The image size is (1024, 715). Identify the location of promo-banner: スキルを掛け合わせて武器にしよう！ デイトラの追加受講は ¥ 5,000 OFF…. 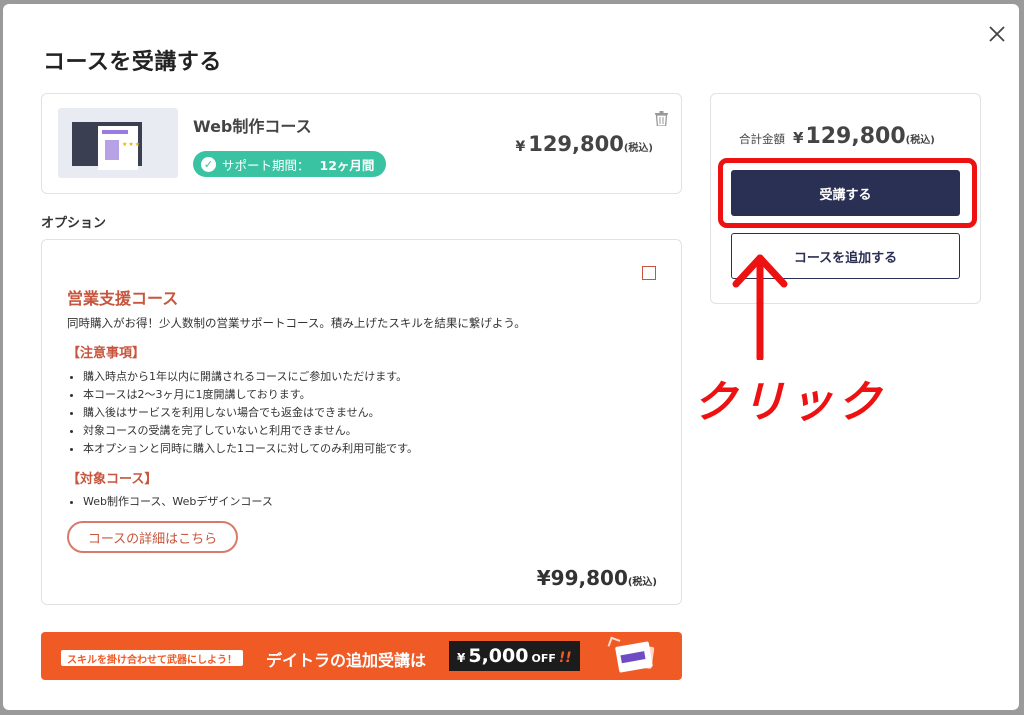
(361, 656).